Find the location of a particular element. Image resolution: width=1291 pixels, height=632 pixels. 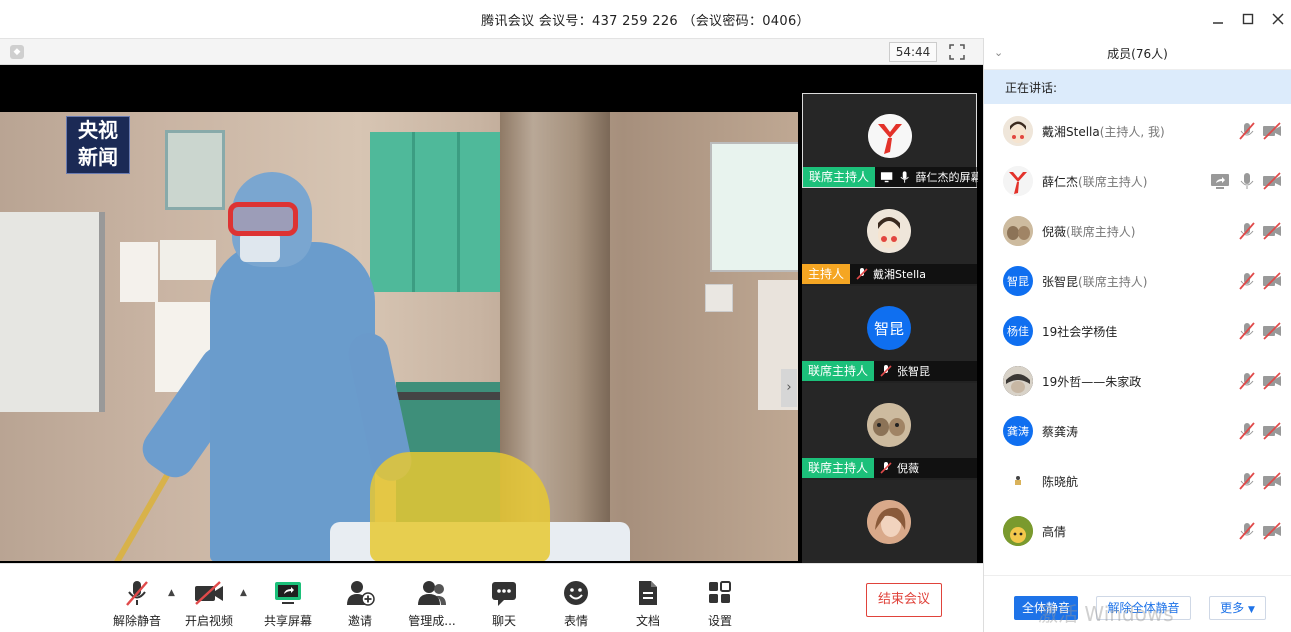

chevron-right-icon: › is located at coordinates (789, 387).